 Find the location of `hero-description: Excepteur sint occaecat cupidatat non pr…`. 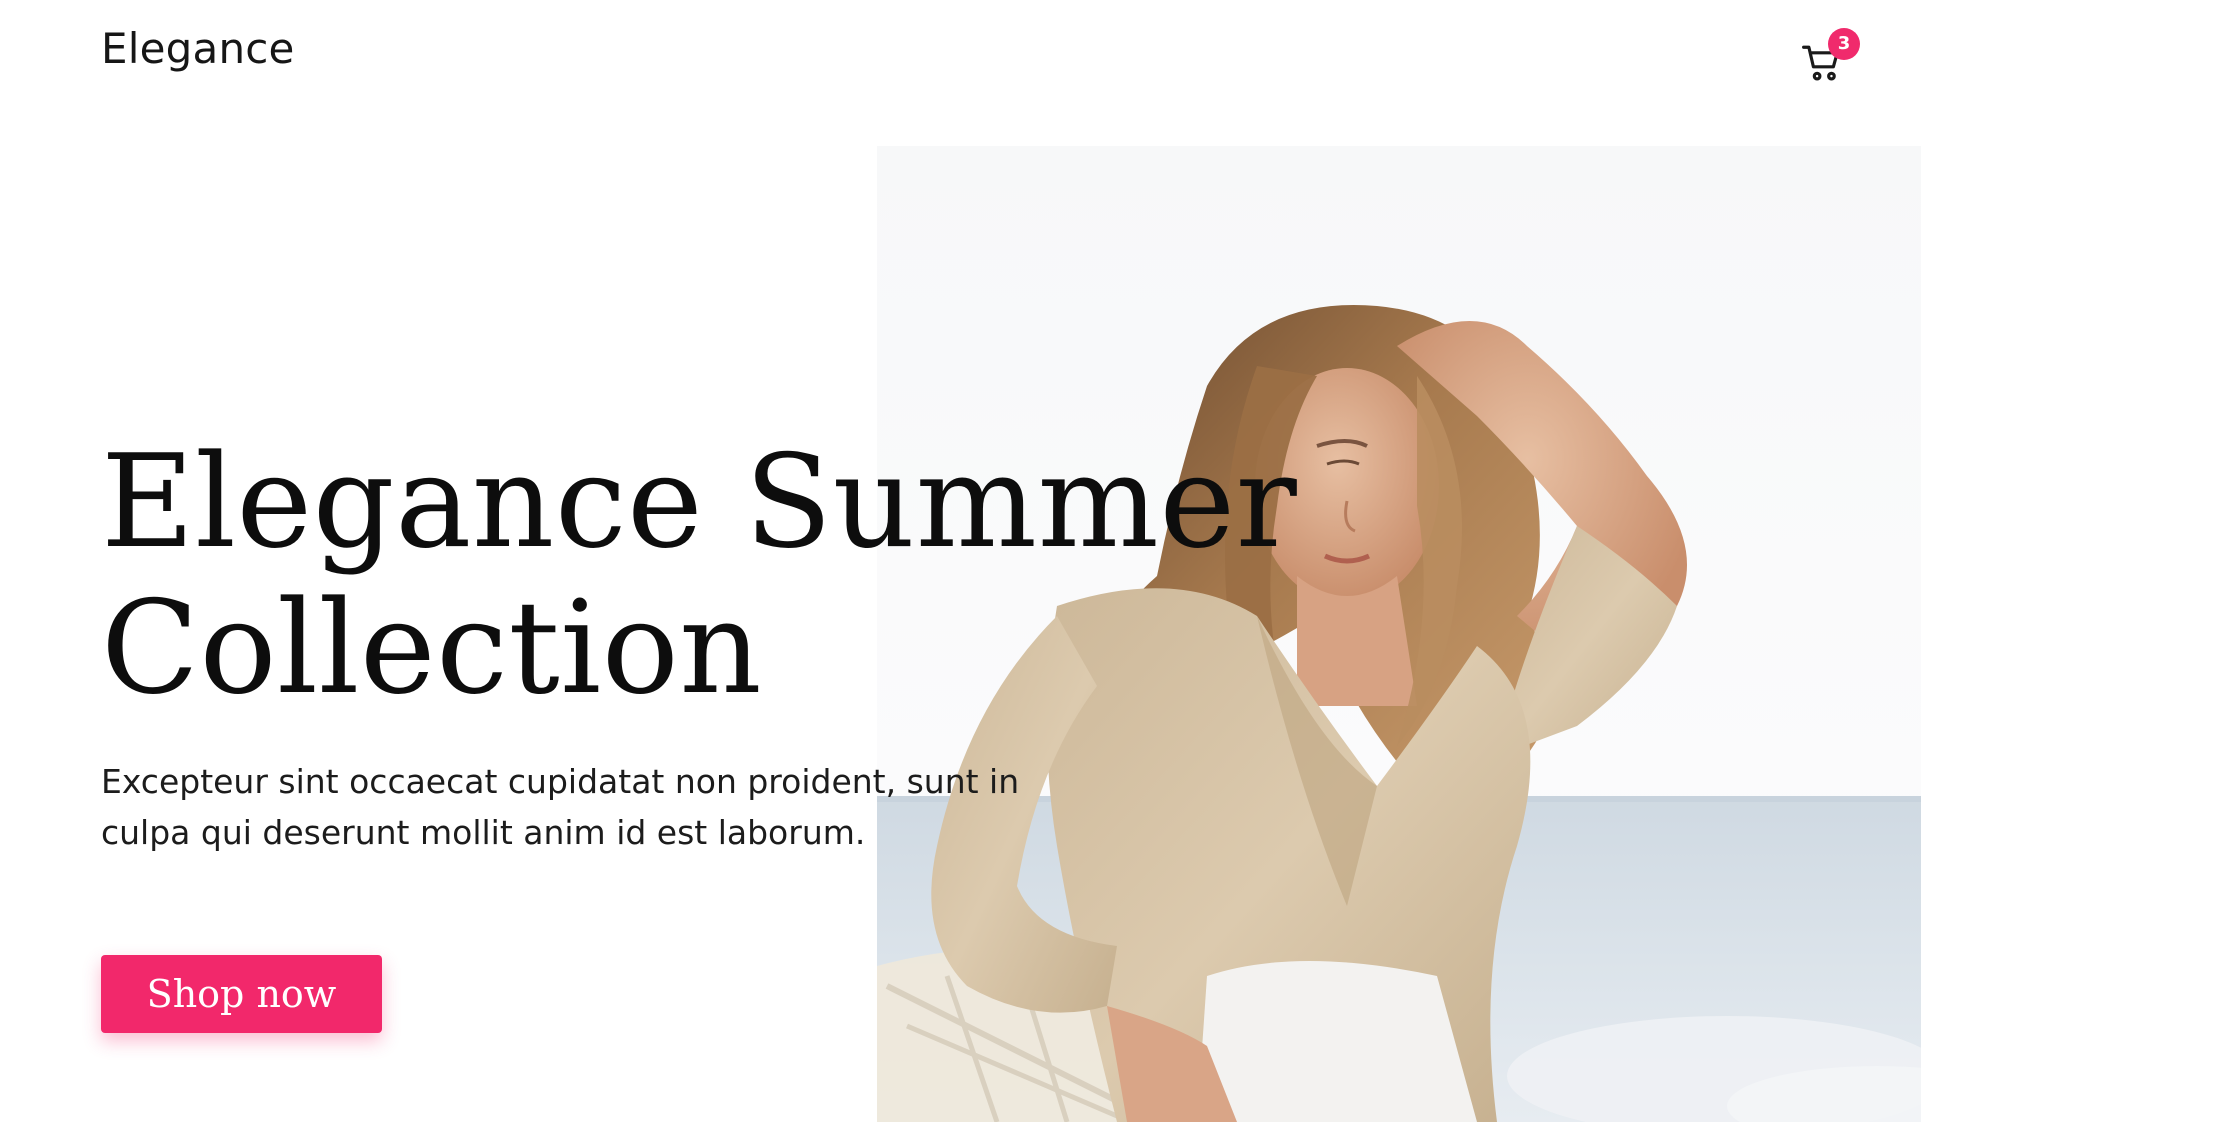

hero-description: Excepteur sint occaecat cupidatat non pr… is located at coordinates (560, 807).